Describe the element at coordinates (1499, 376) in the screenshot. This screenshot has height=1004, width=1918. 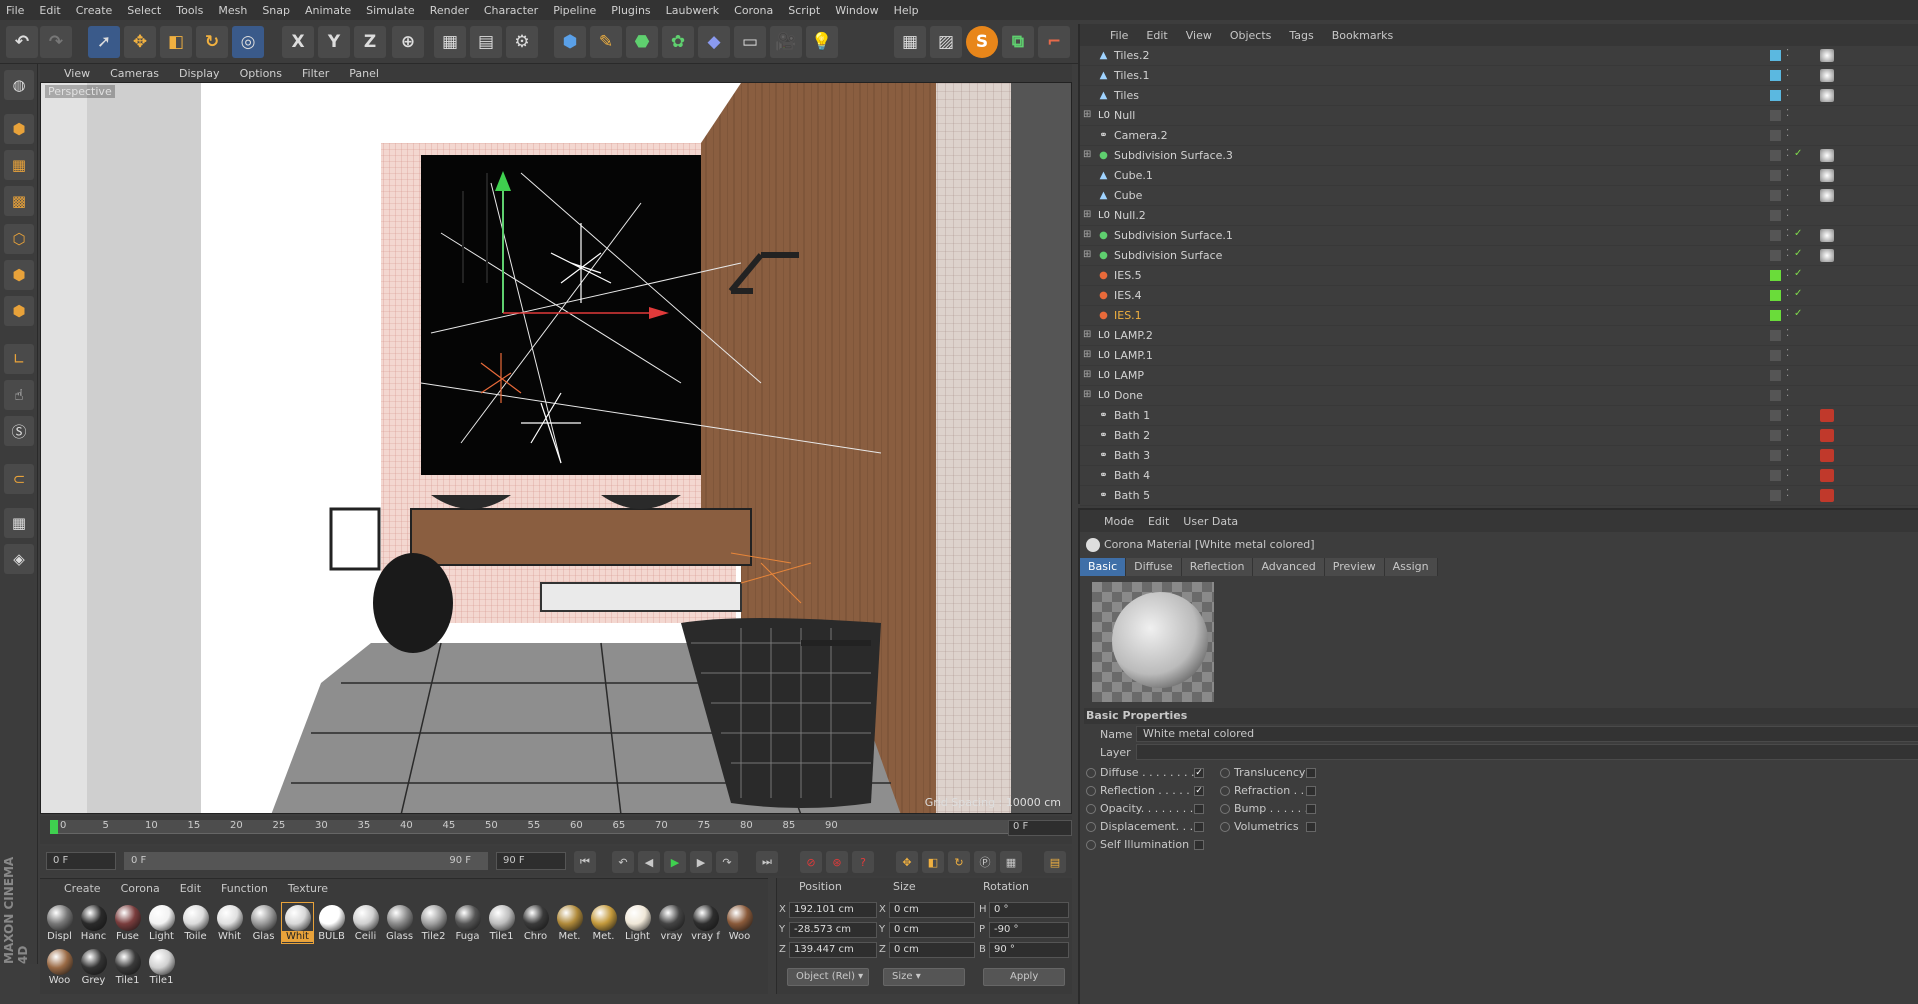
I see `object-row: ⊞ L0 LAMP ⁚` at that location.